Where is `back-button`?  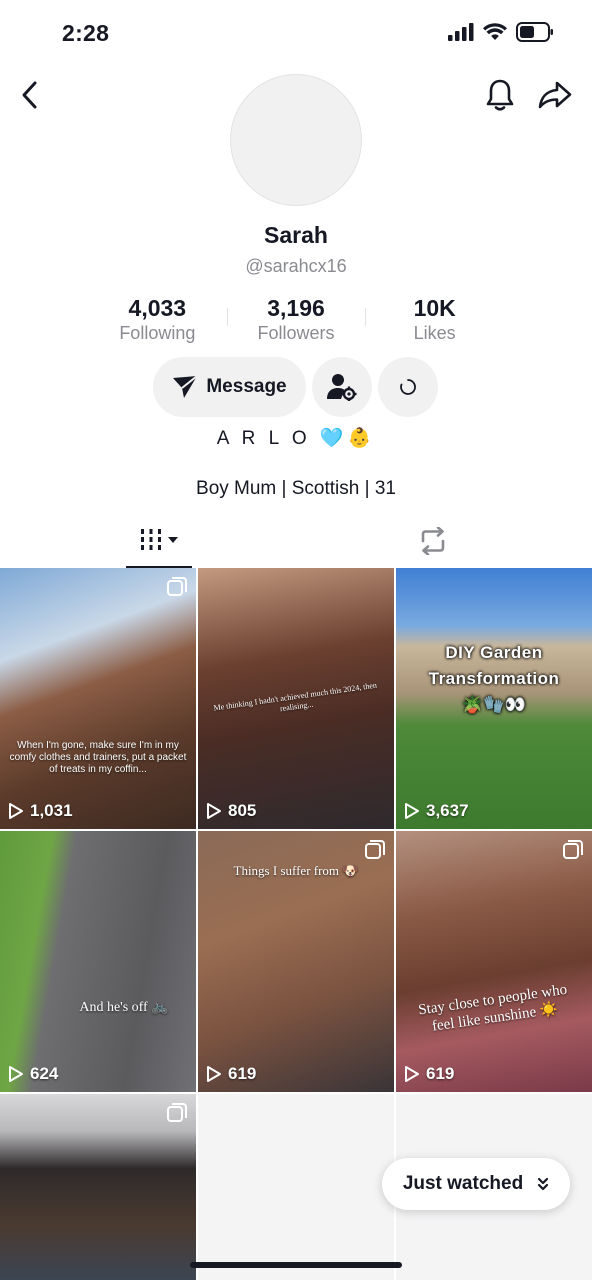 back-button is located at coordinates (29, 95).